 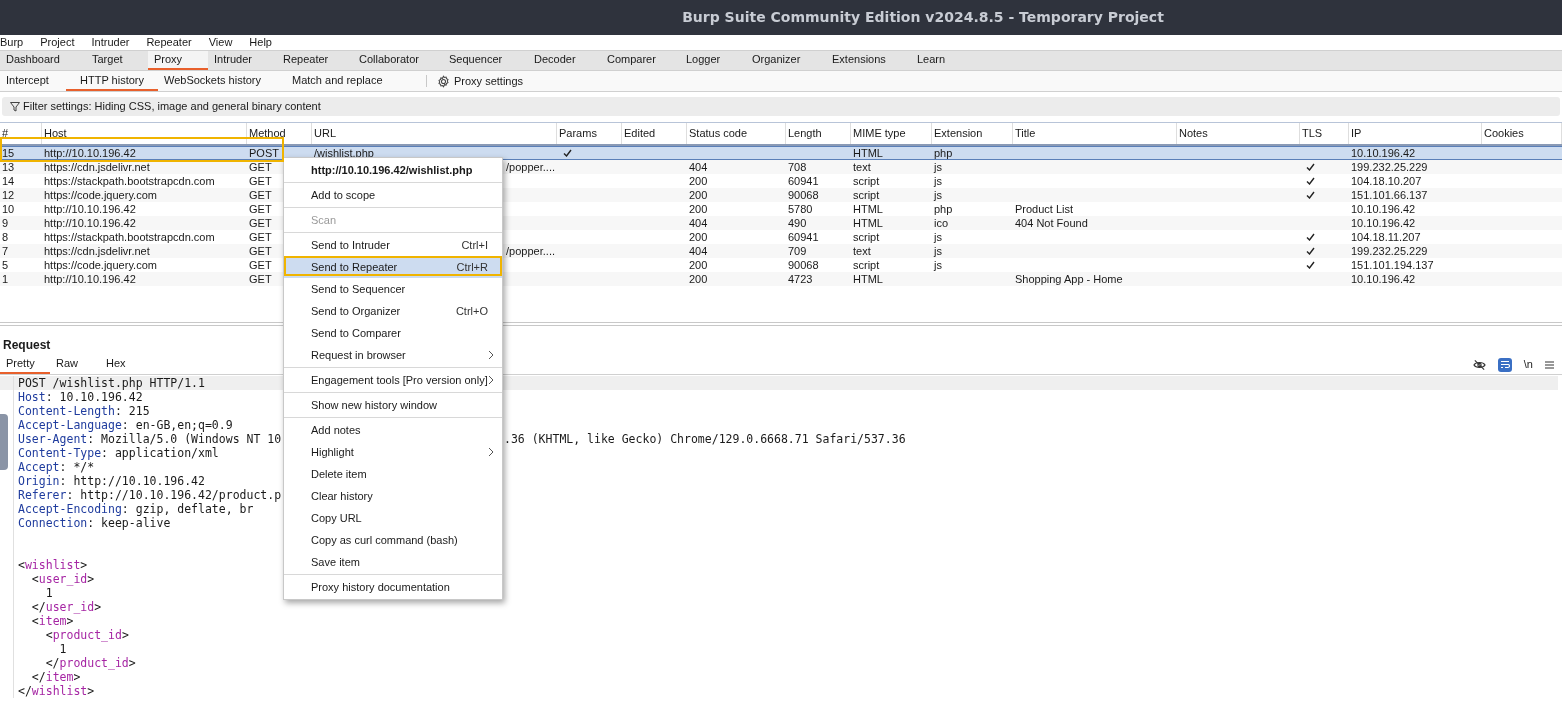 I want to click on code-line: Content-Length: 215, so click(x=84, y=411).